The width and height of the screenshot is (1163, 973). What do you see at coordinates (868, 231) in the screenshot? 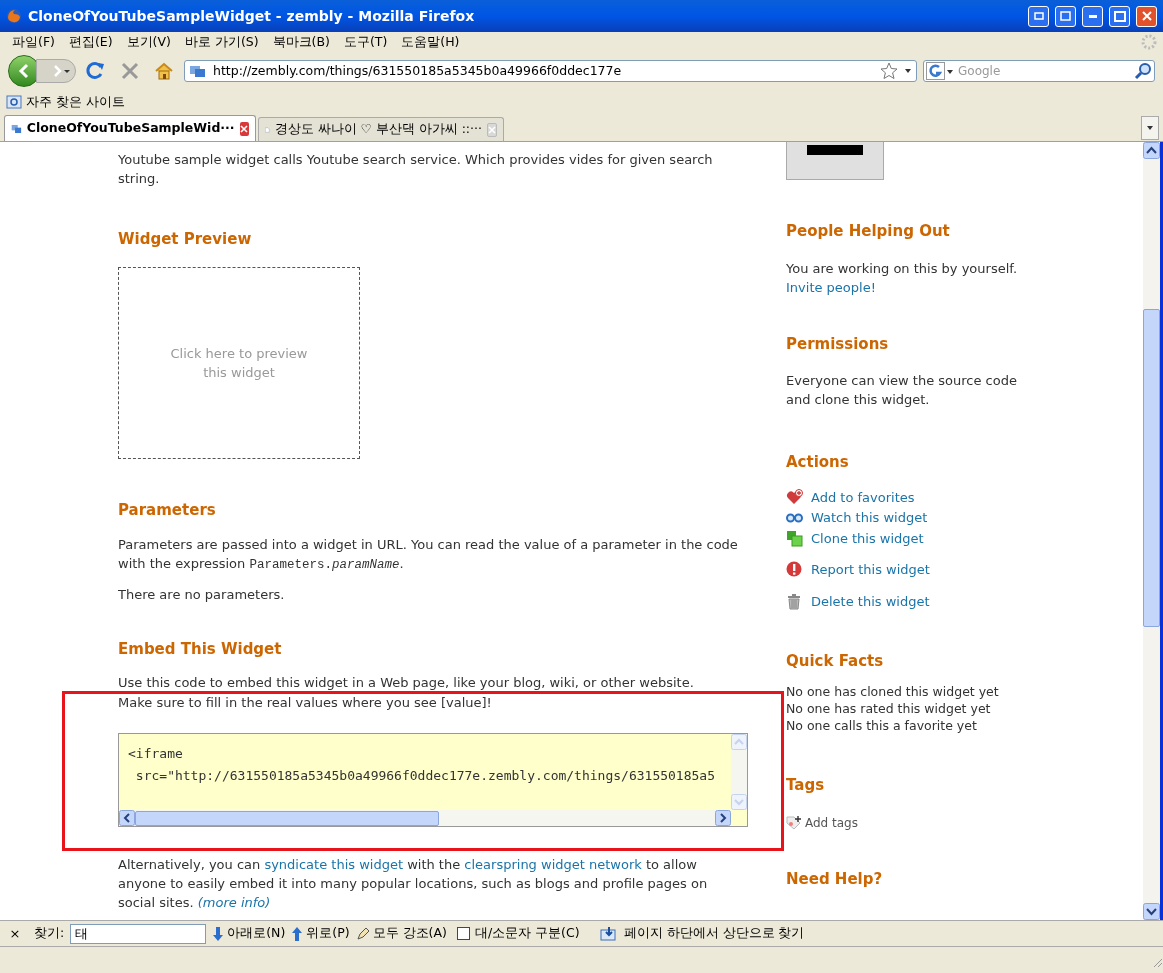
I see `section-heading: People Helping Out` at bounding box center [868, 231].